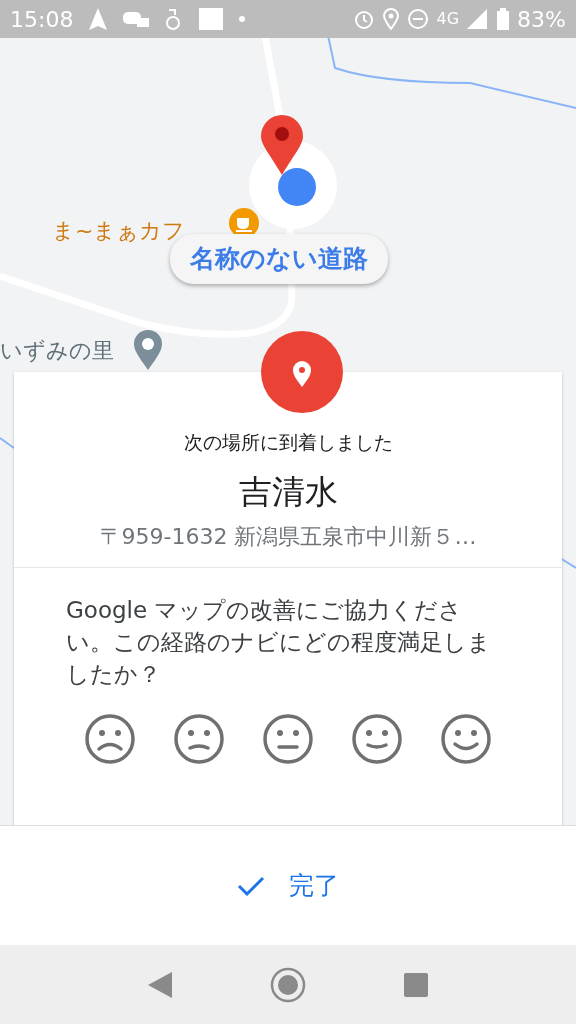  What do you see at coordinates (288, 984) in the screenshot?
I see `home-icon` at bounding box center [288, 984].